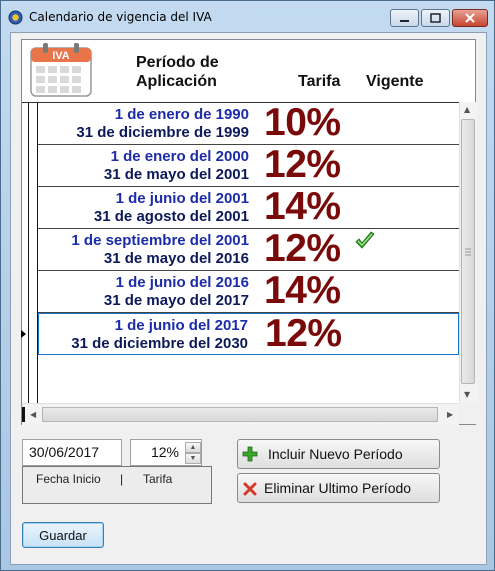  Describe the element at coordinates (467, 394) in the screenshot. I see `scroll-down-icon: ▼` at that location.